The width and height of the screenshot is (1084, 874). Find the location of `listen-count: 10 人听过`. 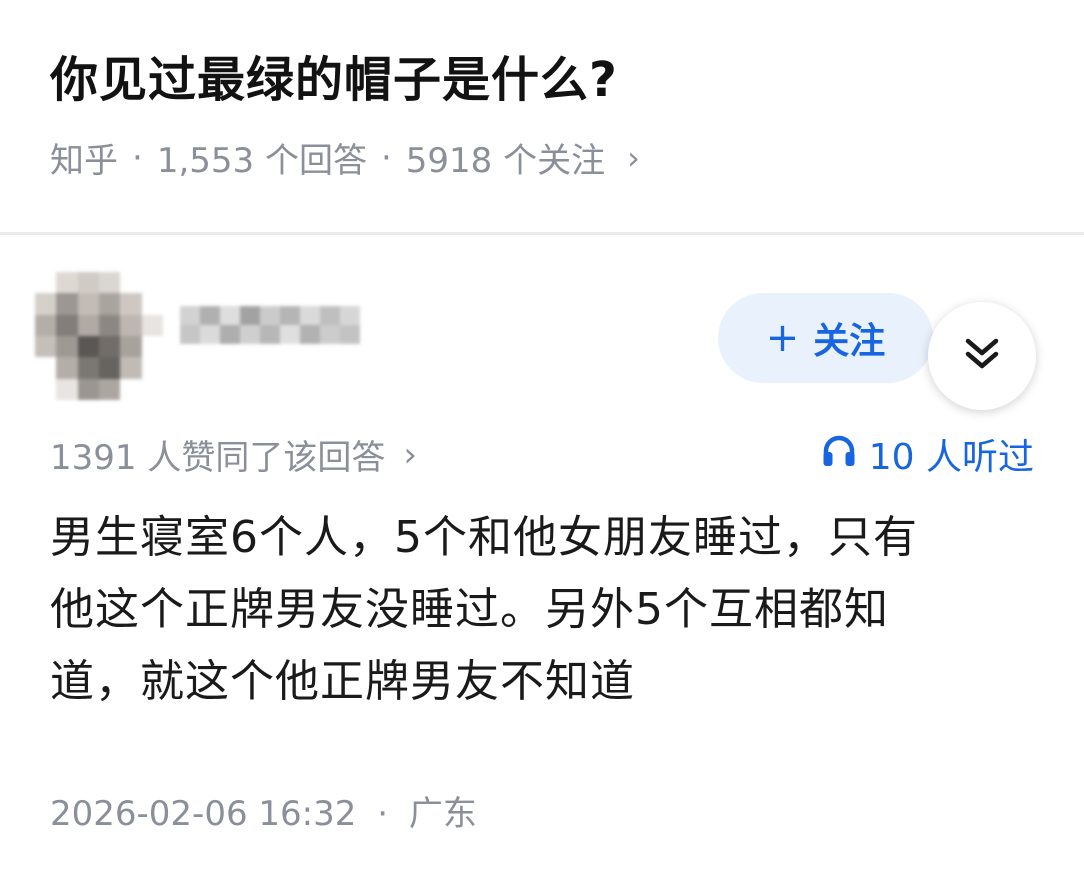

listen-count: 10 人听过 is located at coordinates (951, 457).